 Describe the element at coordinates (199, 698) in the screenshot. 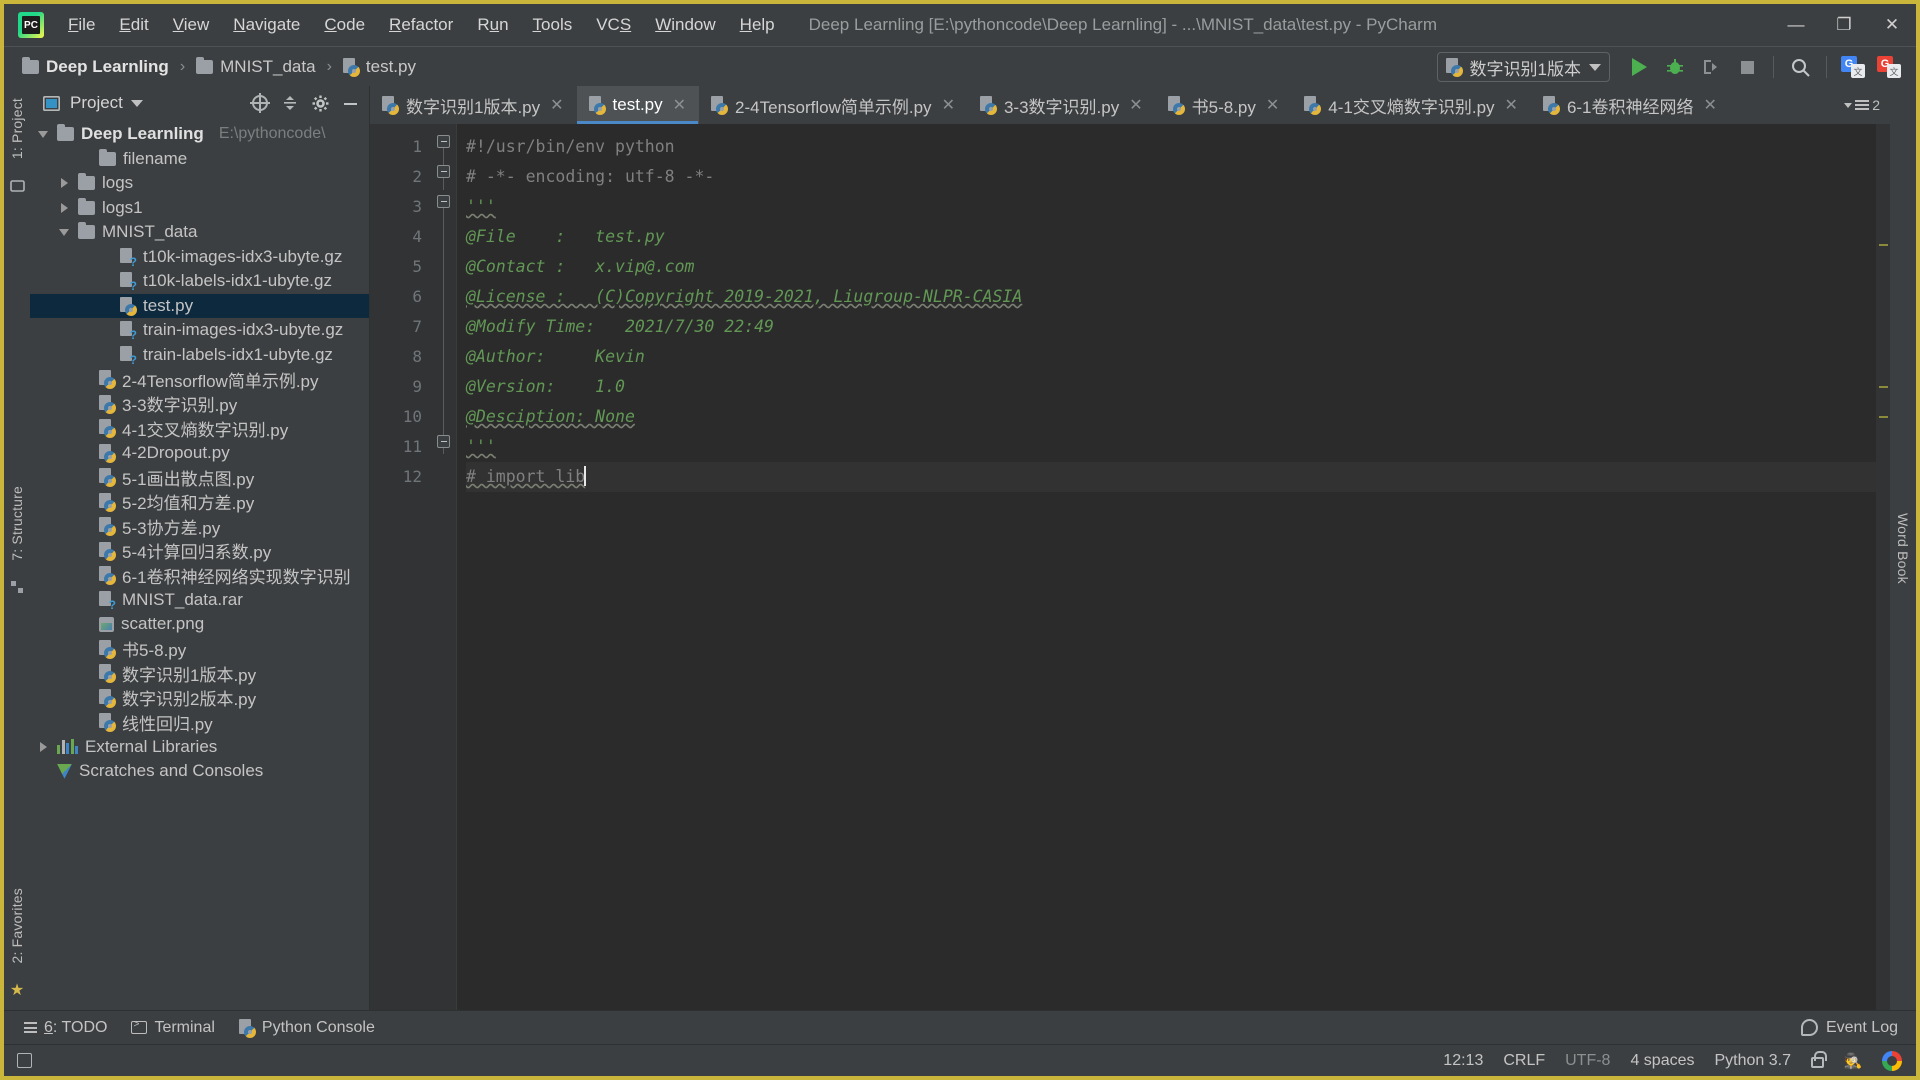

I see `tree-node: 数字识别2版本.py` at that location.